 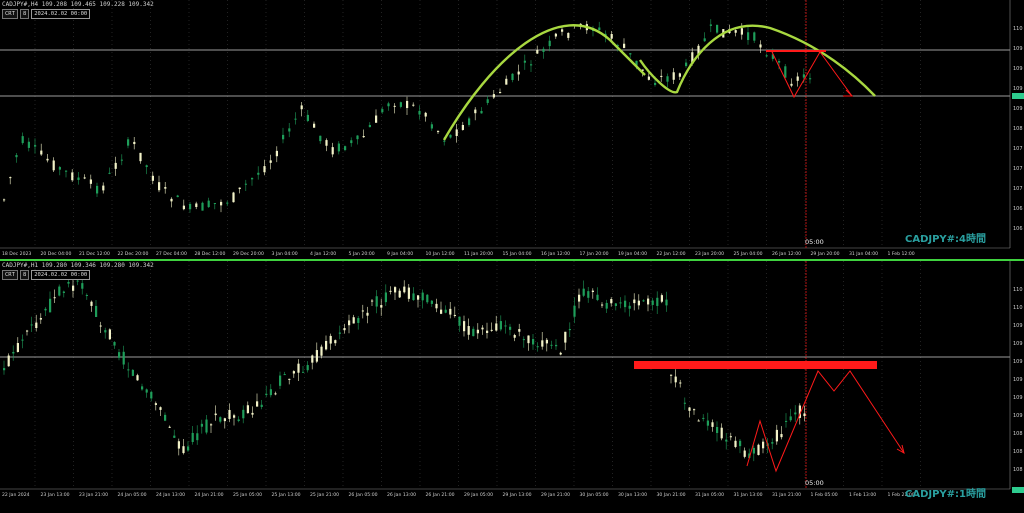 What do you see at coordinates (286, 495) in the screenshot?
I see `h1-time-label: 25 Jan 13:00` at bounding box center [286, 495].